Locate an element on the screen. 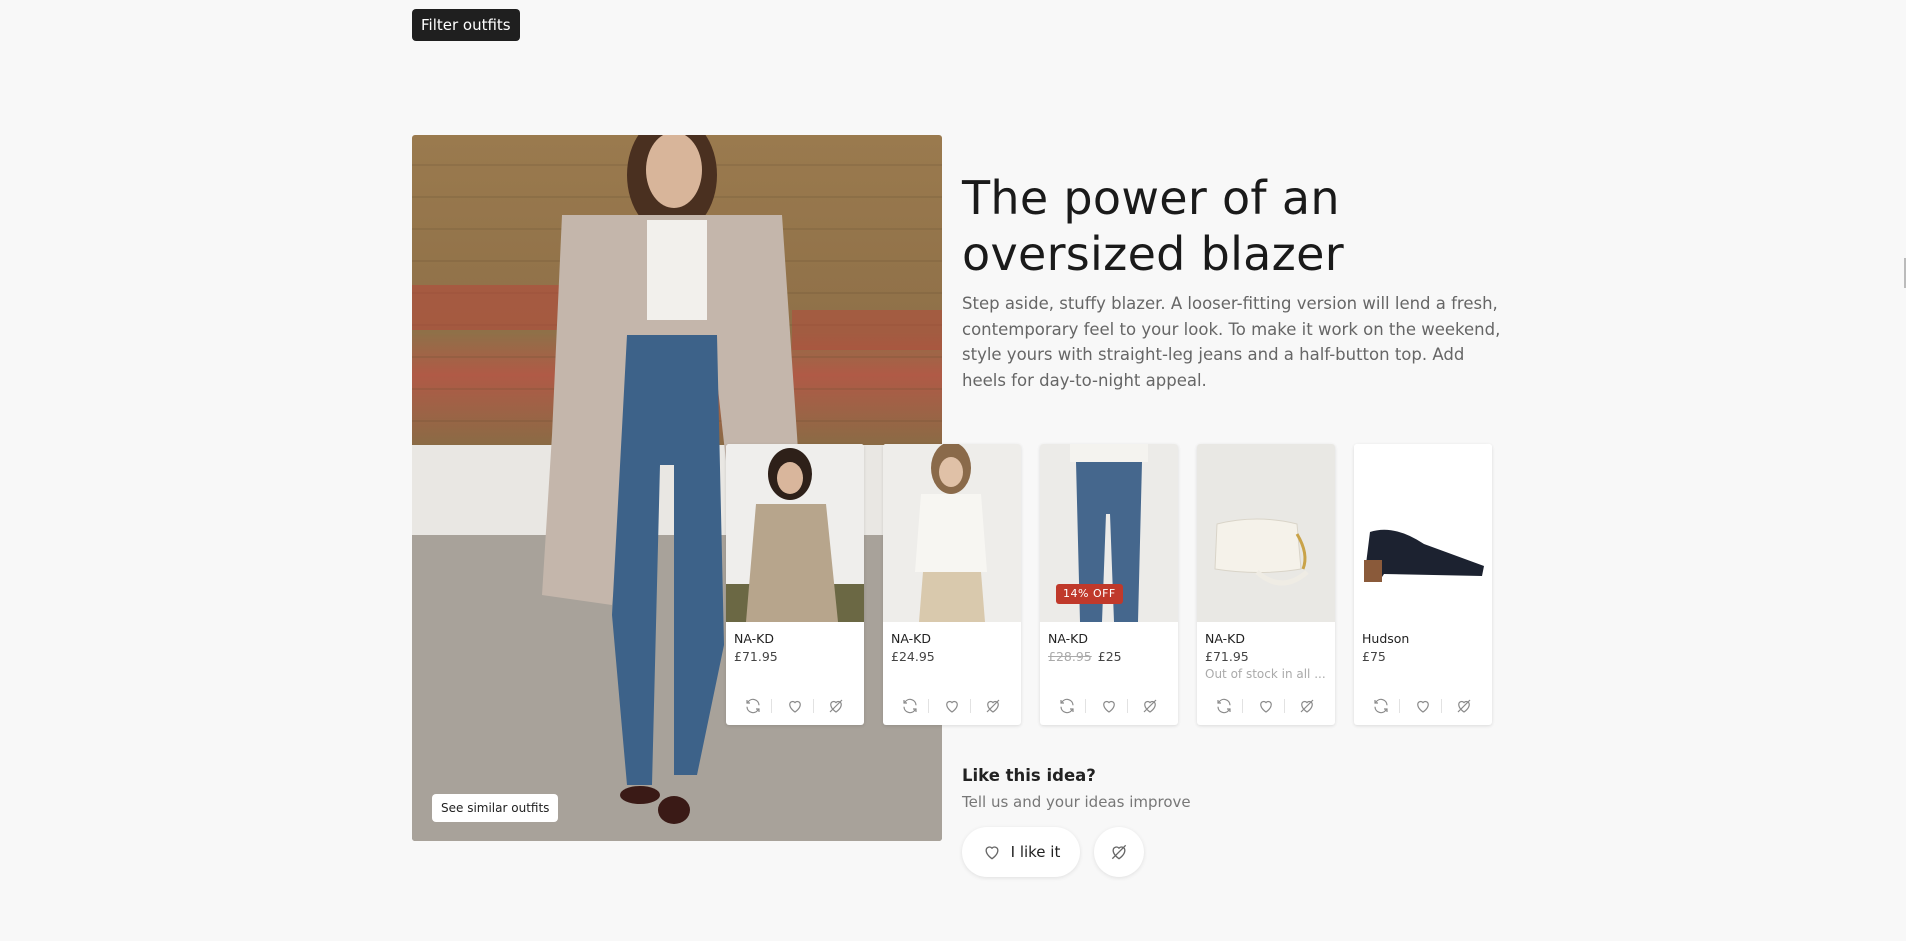 Image resolution: width=1906 pixels, height=941 pixels. outfit-title: The power of an oversized blazer is located at coordinates (1153, 226).